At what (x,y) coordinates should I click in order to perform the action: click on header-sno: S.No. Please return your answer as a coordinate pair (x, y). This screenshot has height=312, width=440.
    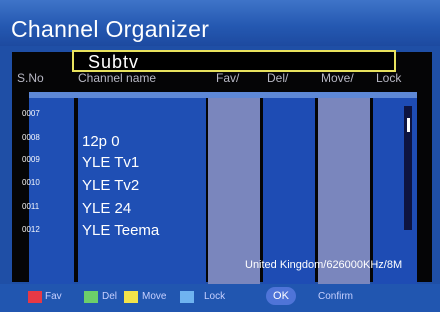
    Looking at the image, I should click on (30, 78).